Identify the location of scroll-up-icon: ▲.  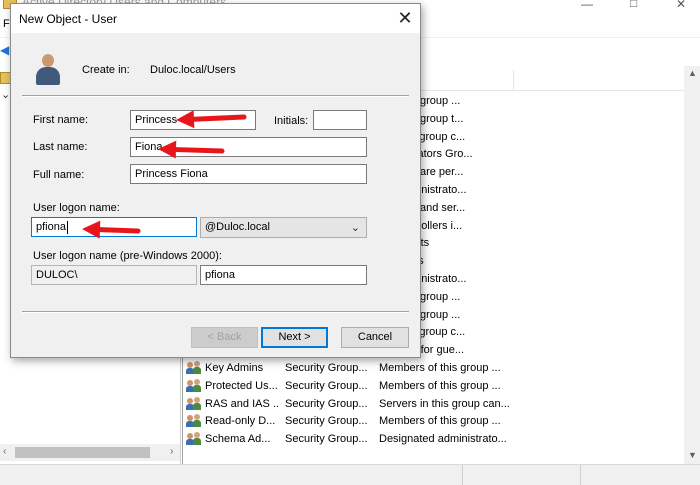
(692, 73).